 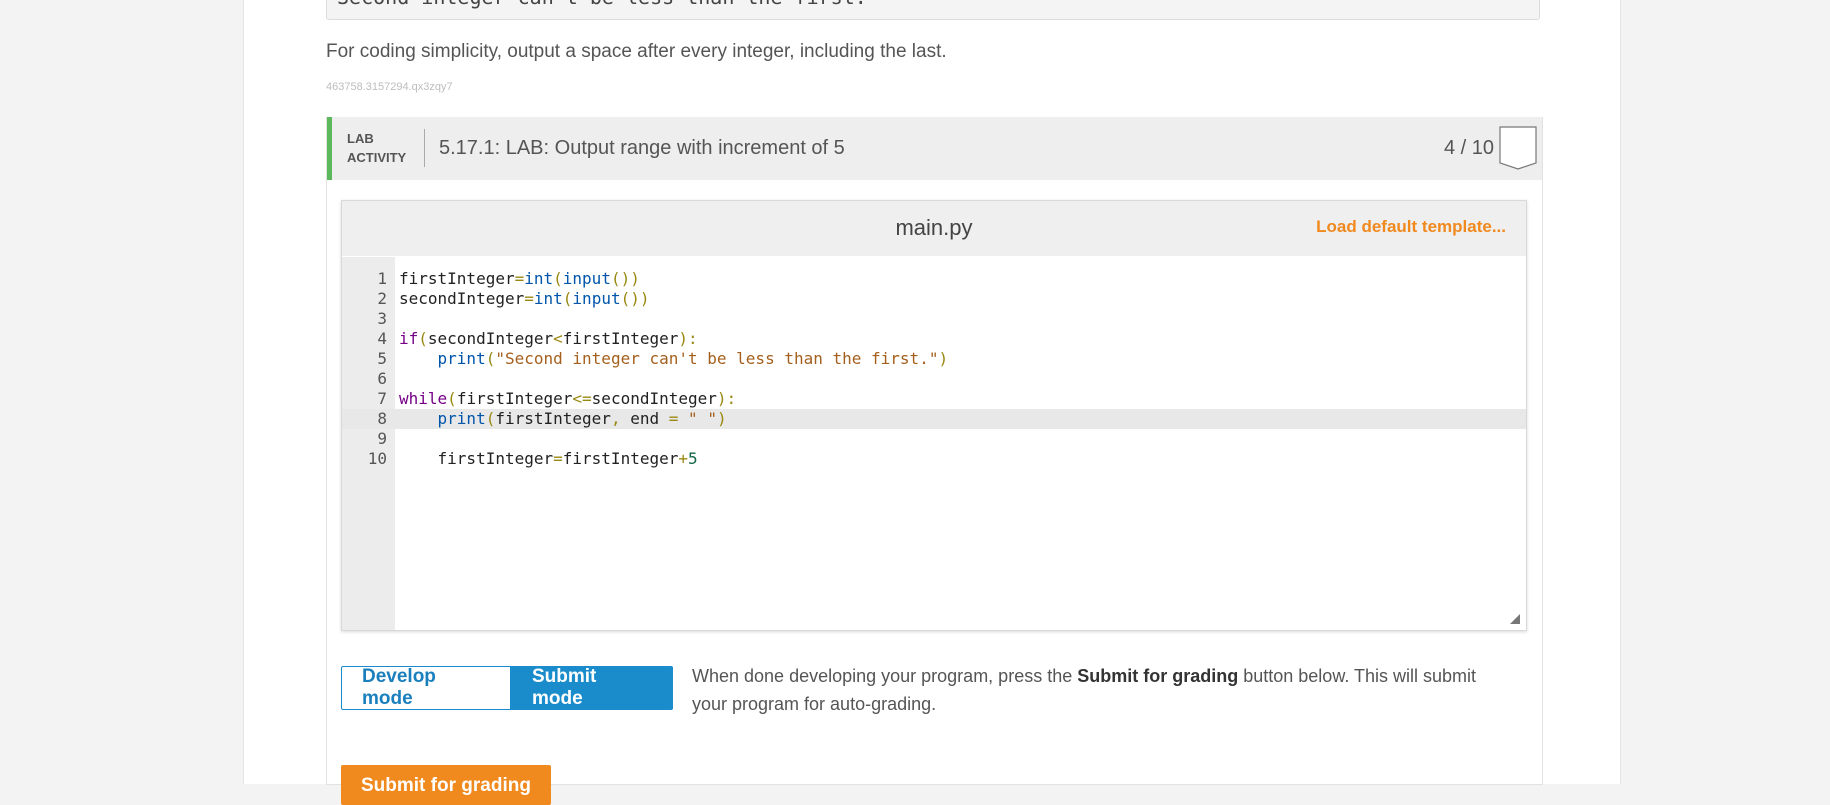 I want to click on code-line: 2 secondInteger=int(input()), so click(x=934, y=299).